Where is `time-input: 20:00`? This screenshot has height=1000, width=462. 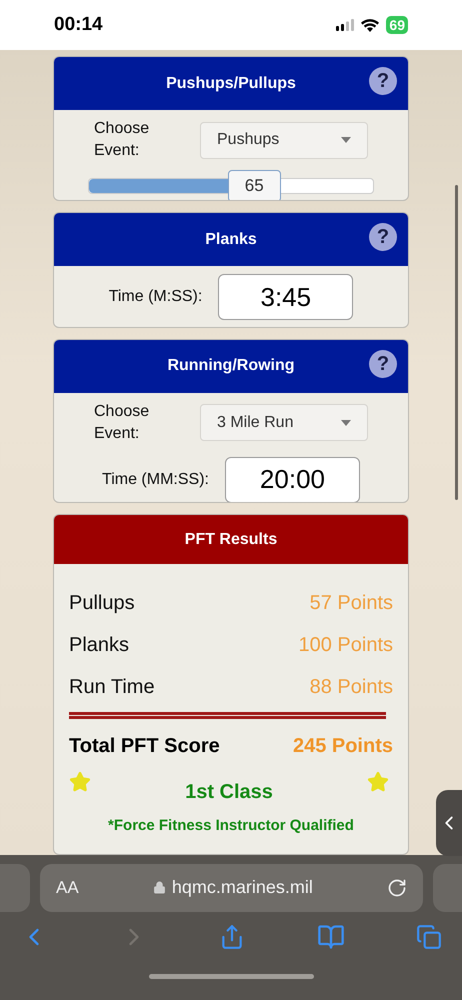 time-input: 20:00 is located at coordinates (292, 479).